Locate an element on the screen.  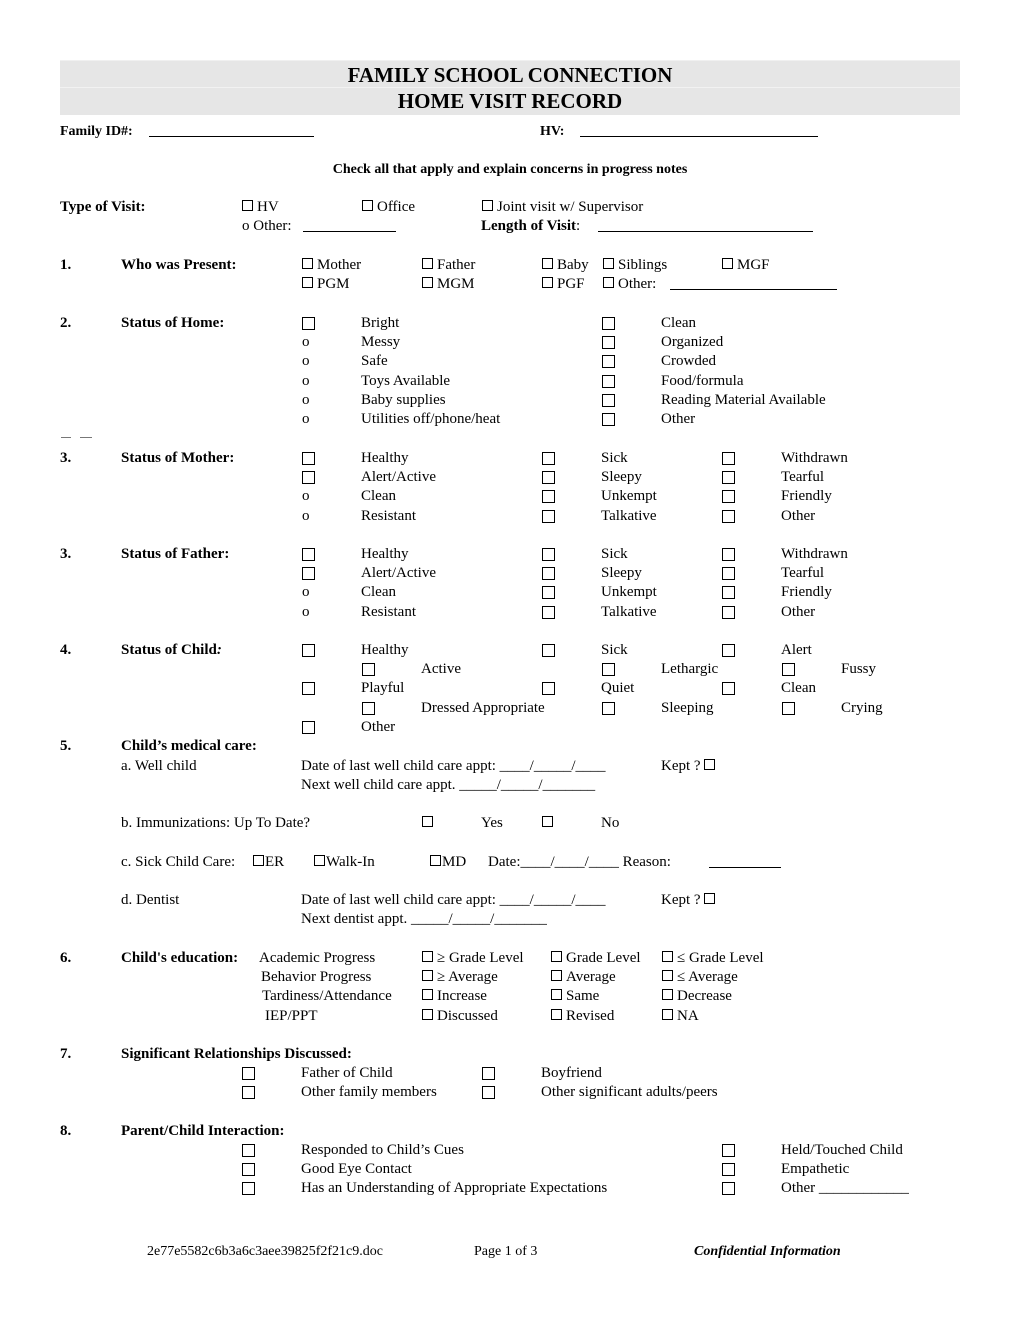
education-option: Average is located at coordinates (583, 977).